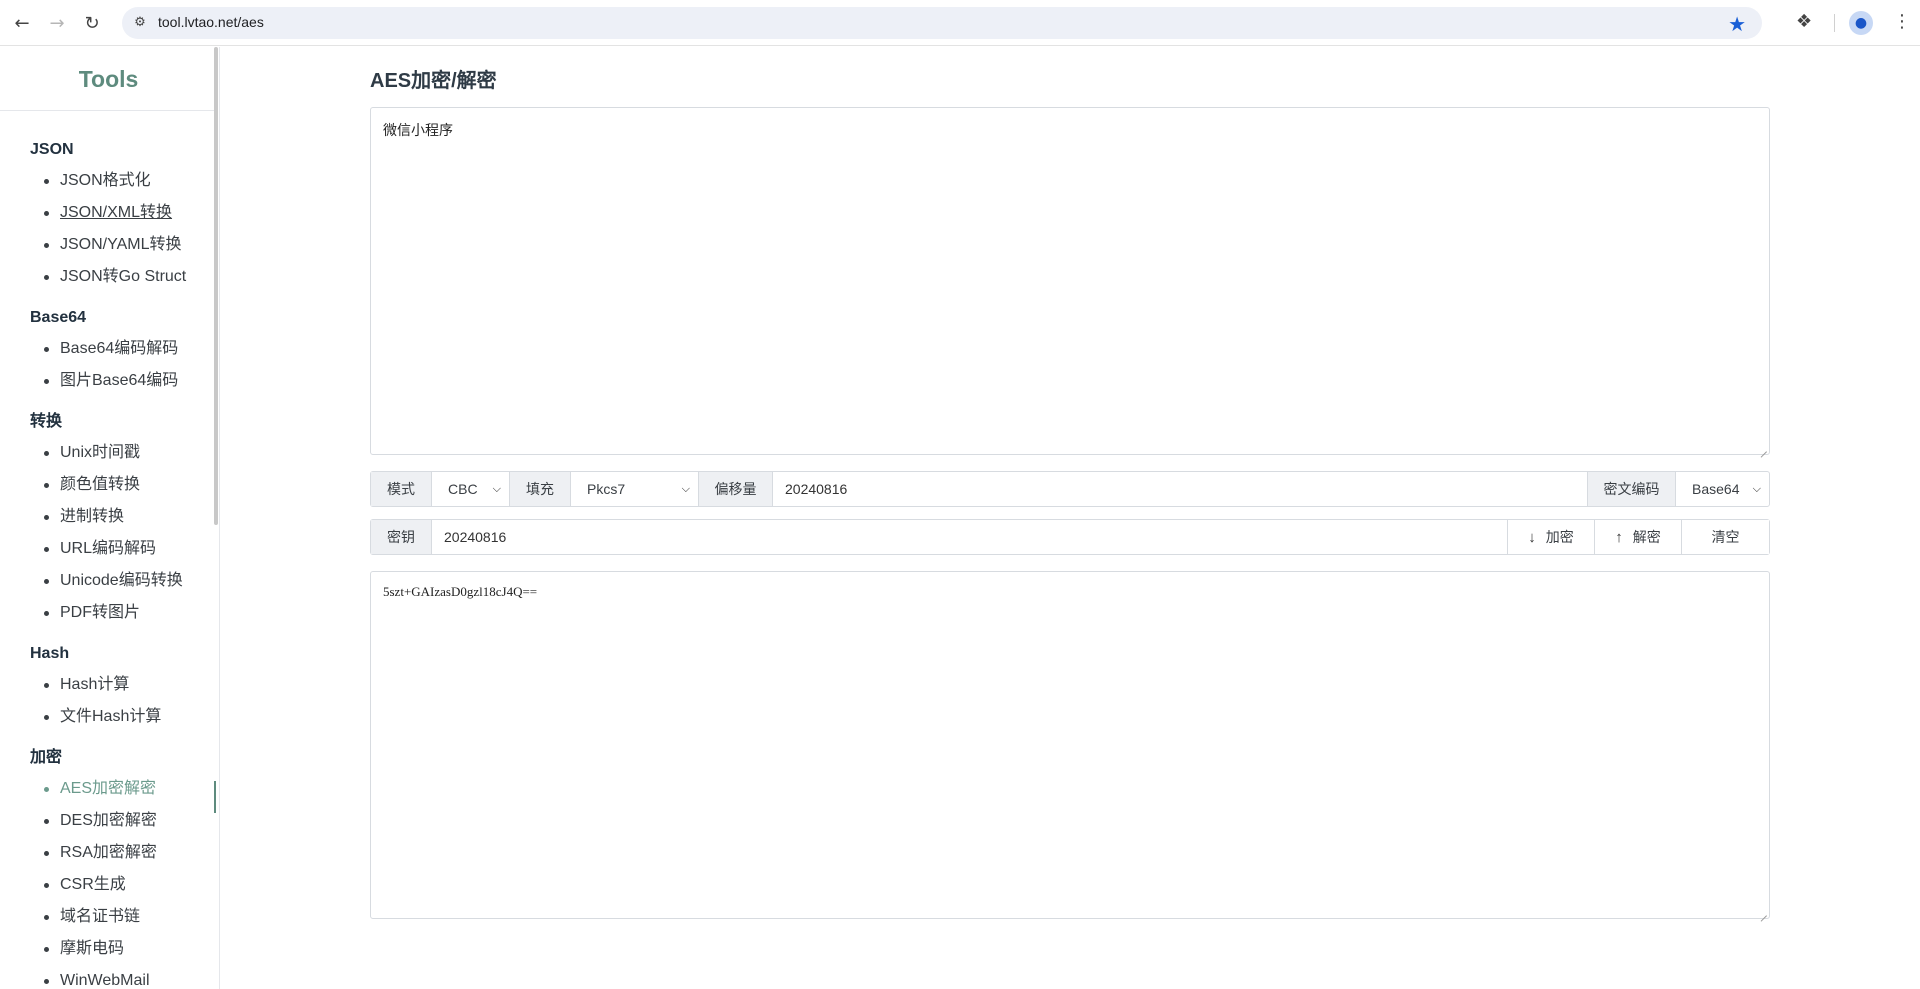 The width and height of the screenshot is (1920, 989). Describe the element at coordinates (1716, 489) in the screenshot. I see `encoding-value: Base64` at that location.